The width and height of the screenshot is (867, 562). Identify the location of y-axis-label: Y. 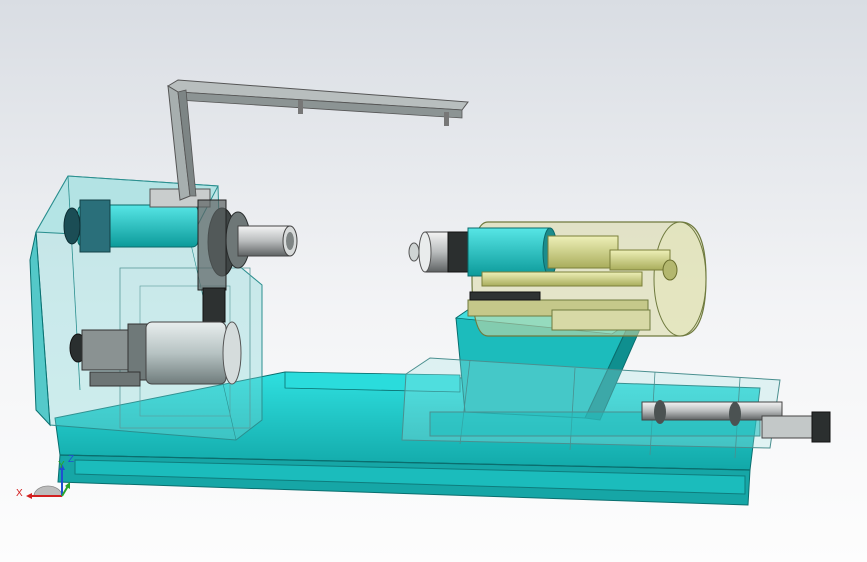
(61, 465).